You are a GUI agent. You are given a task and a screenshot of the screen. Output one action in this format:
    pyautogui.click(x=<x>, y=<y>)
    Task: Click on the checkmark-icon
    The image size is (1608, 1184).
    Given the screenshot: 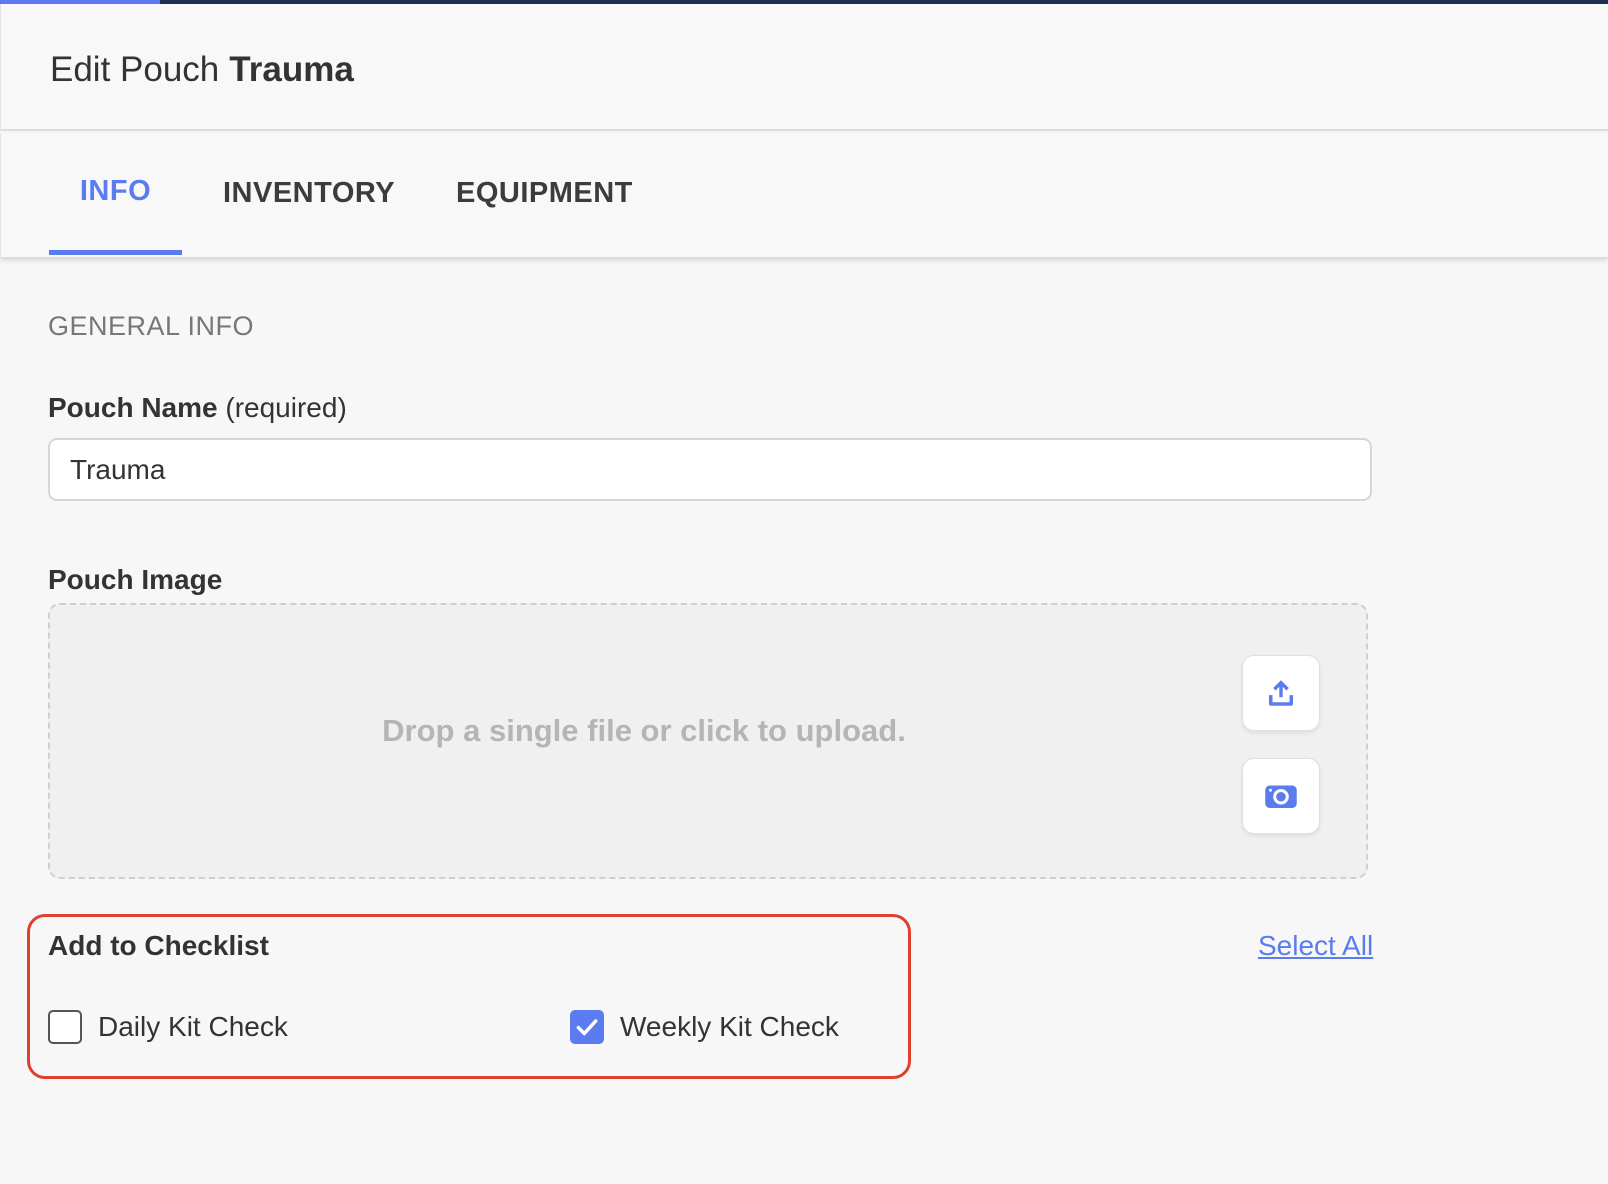 What is the action you would take?
    pyautogui.click(x=587, y=1027)
    